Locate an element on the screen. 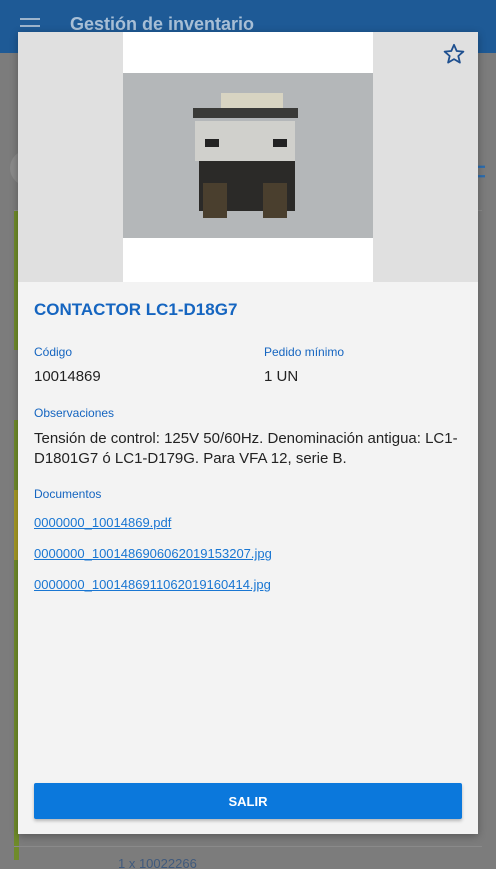 The width and height of the screenshot is (496, 869). star-outline-icon is located at coordinates (454, 54).